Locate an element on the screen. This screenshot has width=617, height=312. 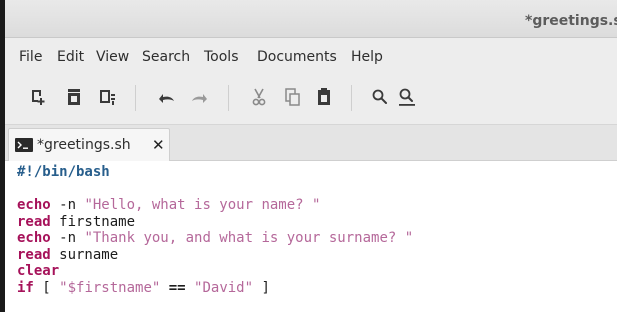
cut-icon is located at coordinates (259, 97).